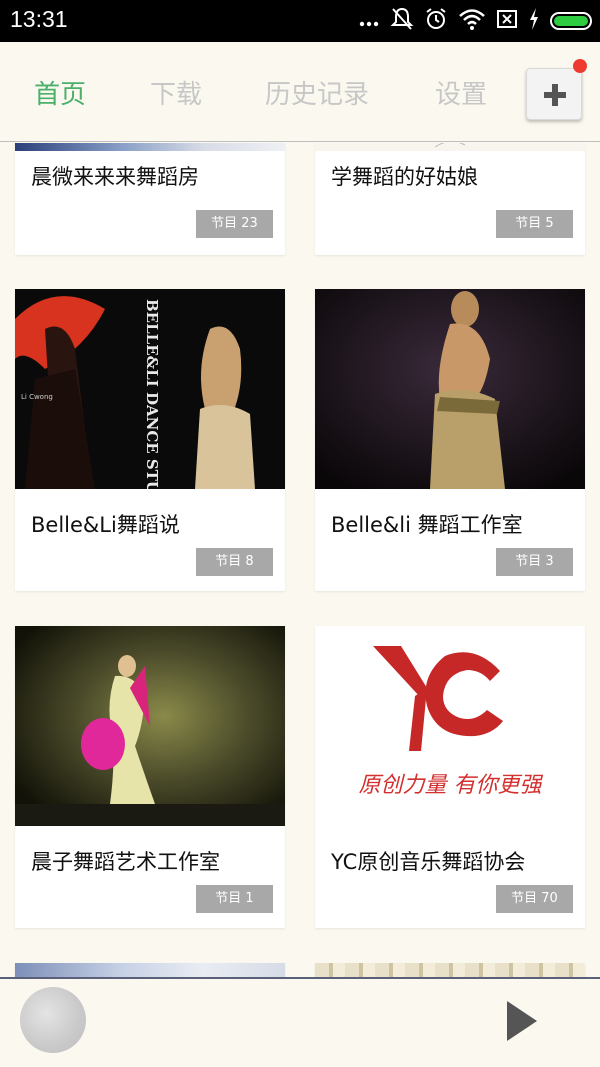 This screenshot has height=1067, width=600. I want to click on status-icons, so click(475, 21).